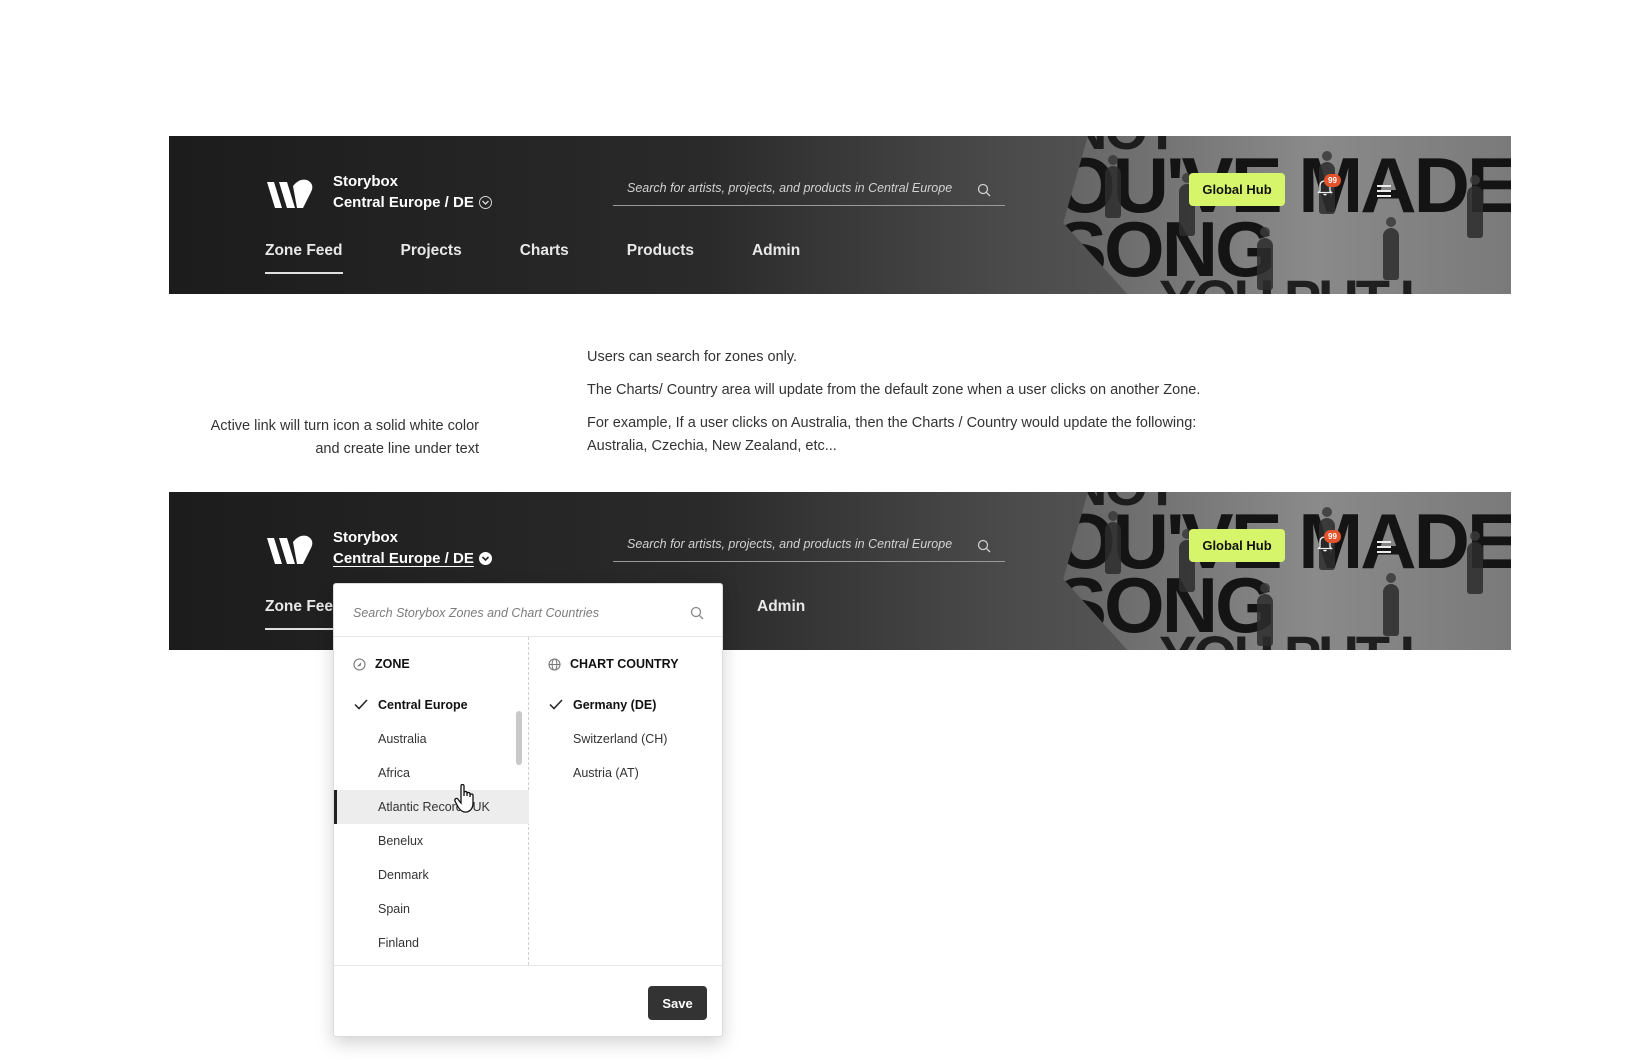  I want to click on zone-option: Australia, so click(431, 739).